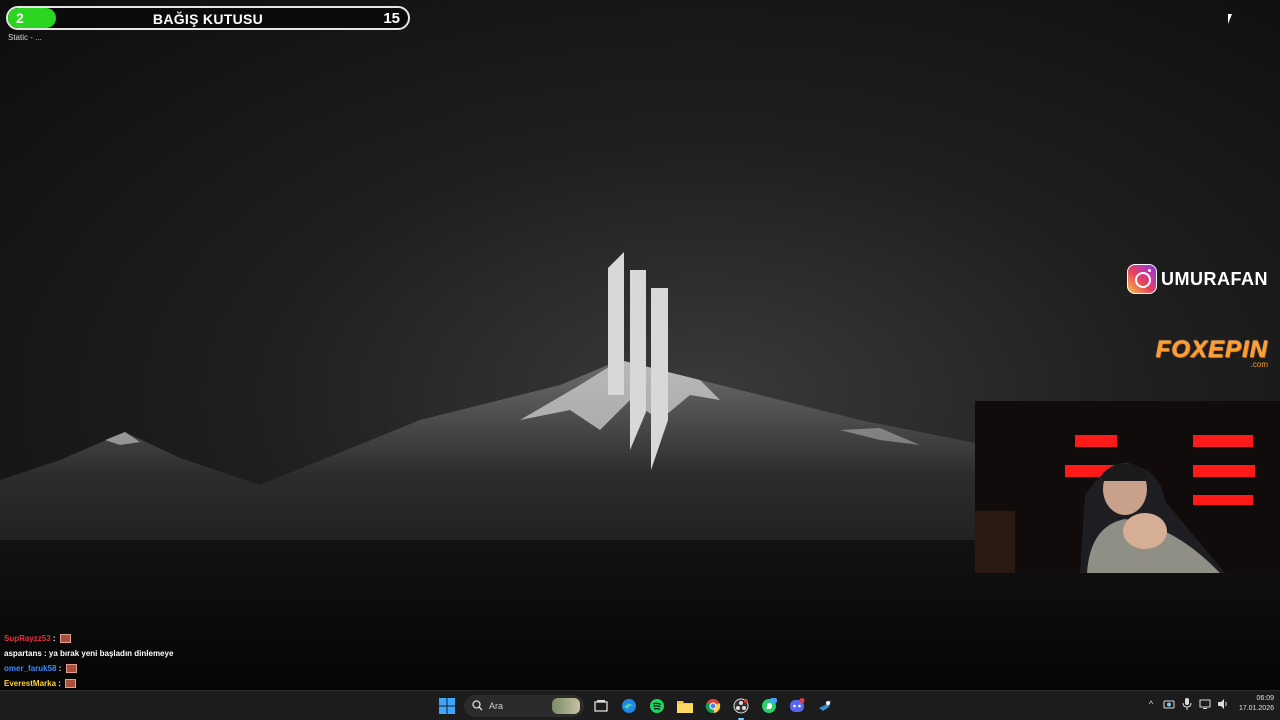 The image size is (1280, 720). What do you see at coordinates (713, 706) in the screenshot?
I see `chrome-icon` at bounding box center [713, 706].